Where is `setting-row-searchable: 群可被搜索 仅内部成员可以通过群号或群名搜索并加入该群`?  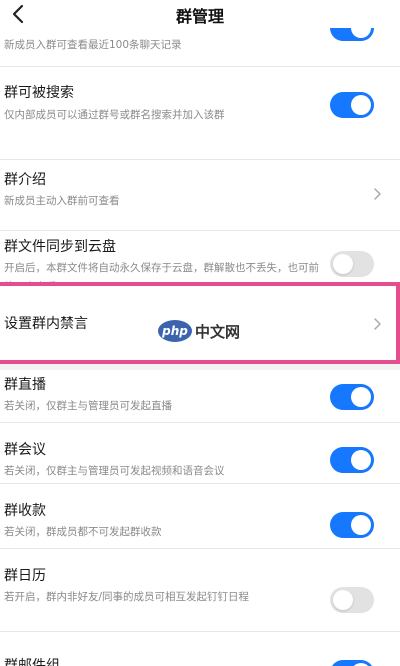 setting-row-searchable: 群可被搜索 仅内部成员可以通过群号或群名搜索并加入该群 is located at coordinates (200, 113).